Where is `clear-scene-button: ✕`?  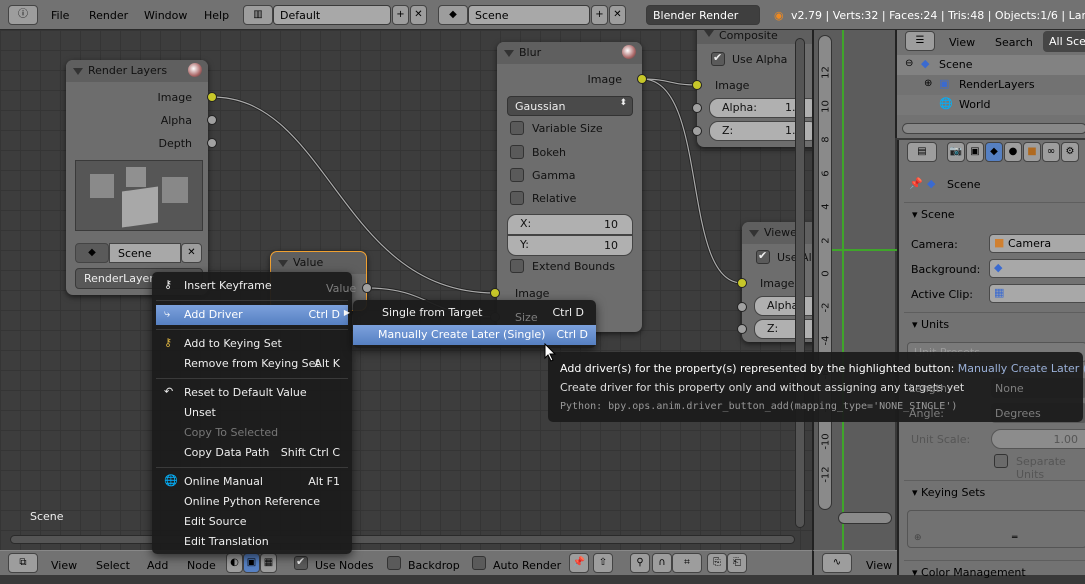
clear-scene-button: ✕ is located at coordinates (191, 253).